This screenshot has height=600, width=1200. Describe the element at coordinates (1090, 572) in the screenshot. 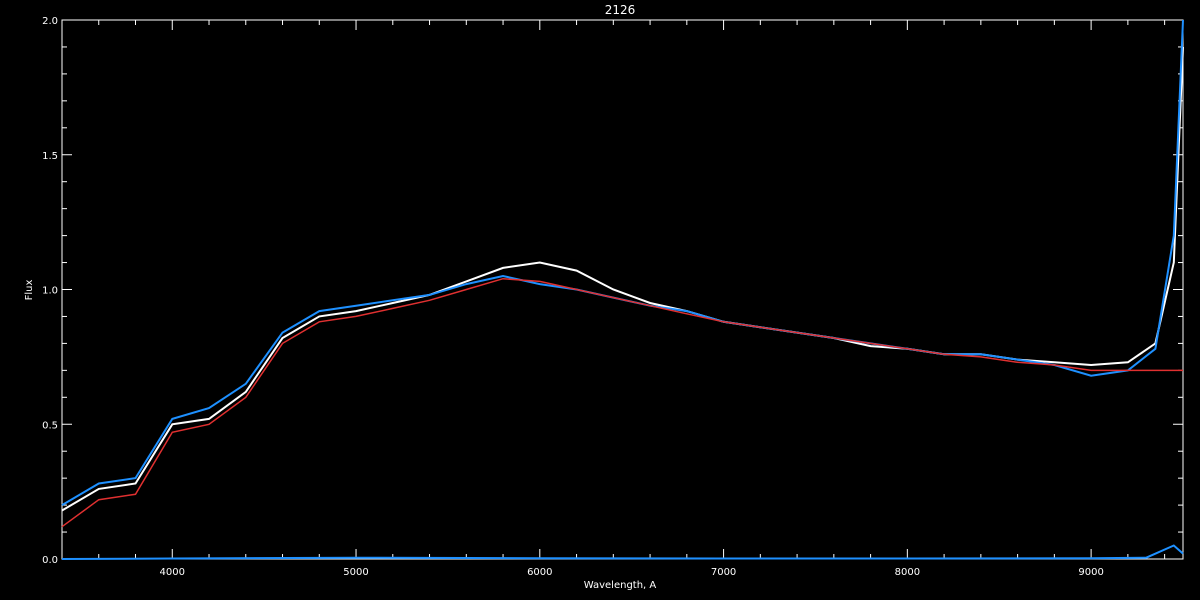

I see `x-tick-label: 9000` at that location.